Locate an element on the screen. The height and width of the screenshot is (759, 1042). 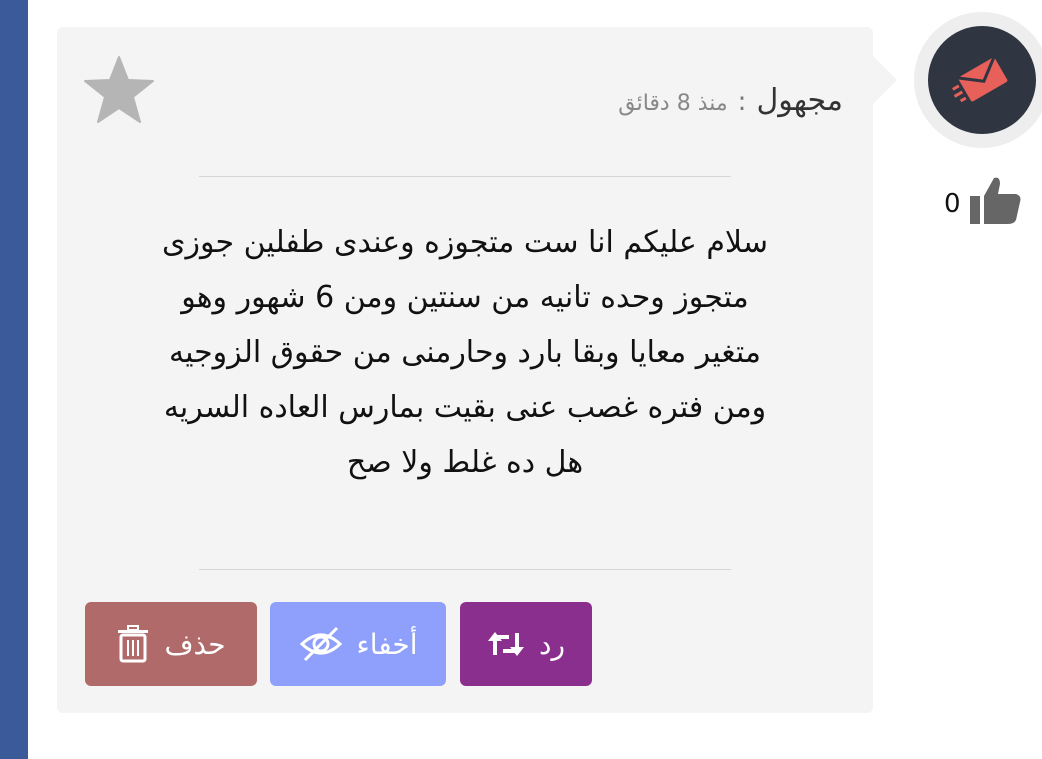
avatar-circle is located at coordinates (982, 80).